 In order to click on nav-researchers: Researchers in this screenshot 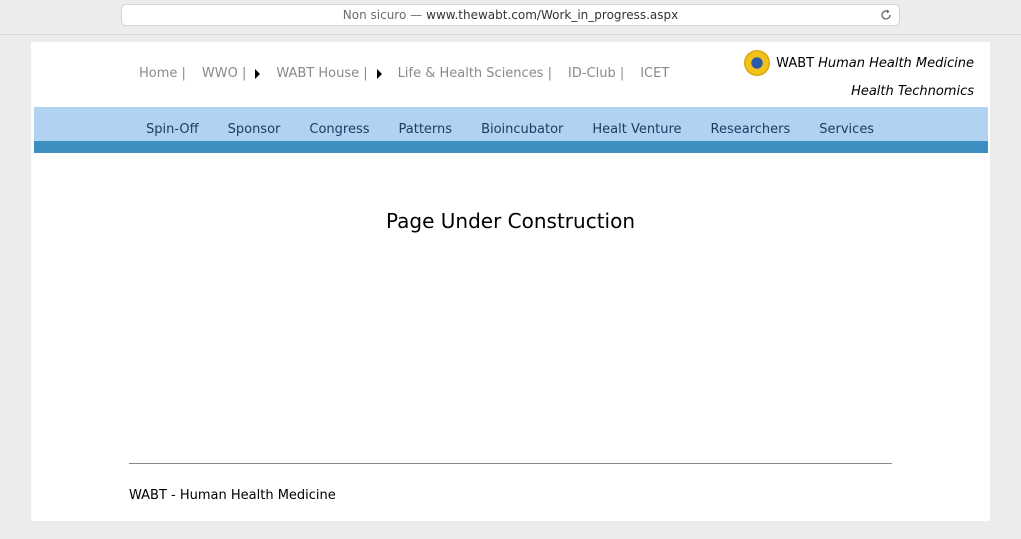, I will do `click(751, 129)`.